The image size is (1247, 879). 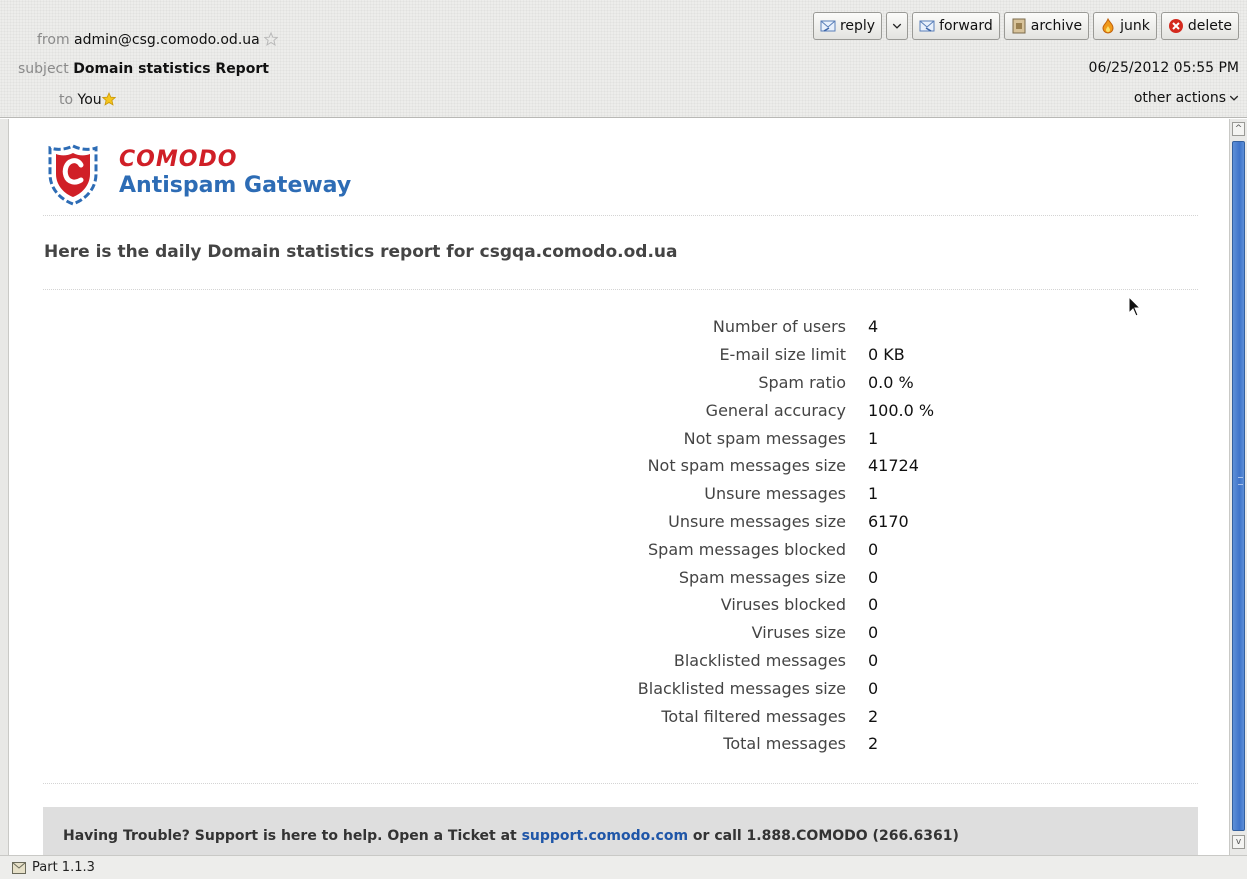 What do you see at coordinates (73, 175) in the screenshot?
I see `comodo-logo-icon` at bounding box center [73, 175].